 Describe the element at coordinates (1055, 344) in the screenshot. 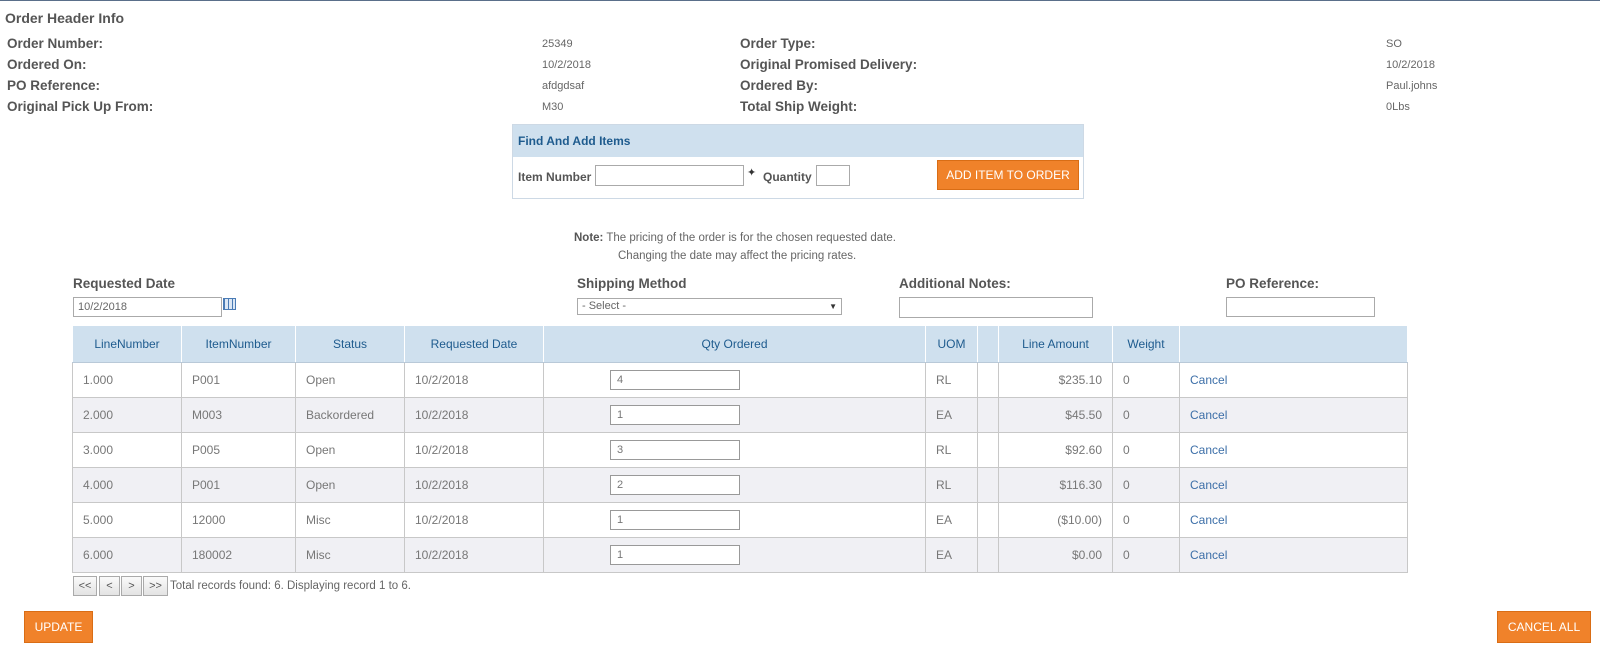

I see `col-line-amount: Line Amount` at that location.